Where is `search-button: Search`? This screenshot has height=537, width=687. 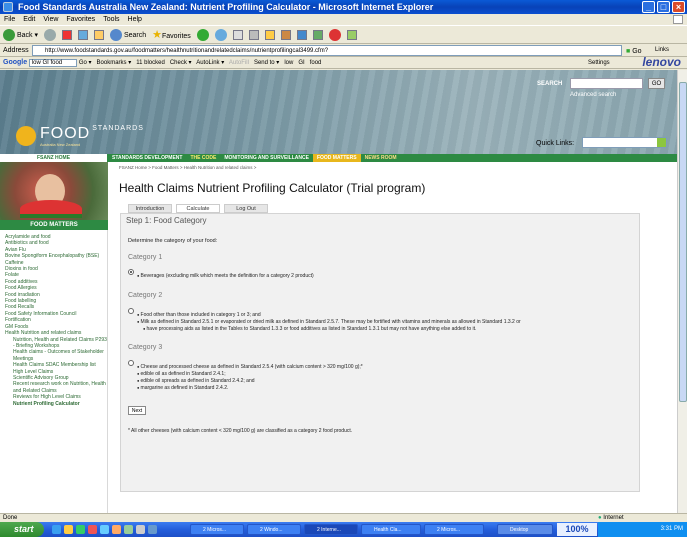 search-button: Search is located at coordinates (127, 34).